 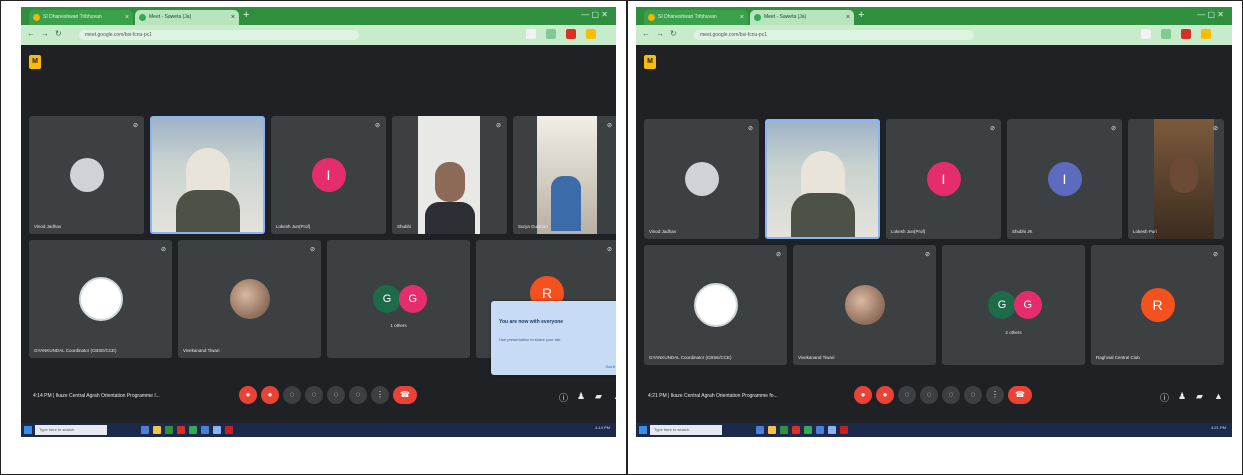 What do you see at coordinates (564, 175) in the screenshot?
I see `participant-tile: ⊘ Surya Gulshan` at bounding box center [564, 175].